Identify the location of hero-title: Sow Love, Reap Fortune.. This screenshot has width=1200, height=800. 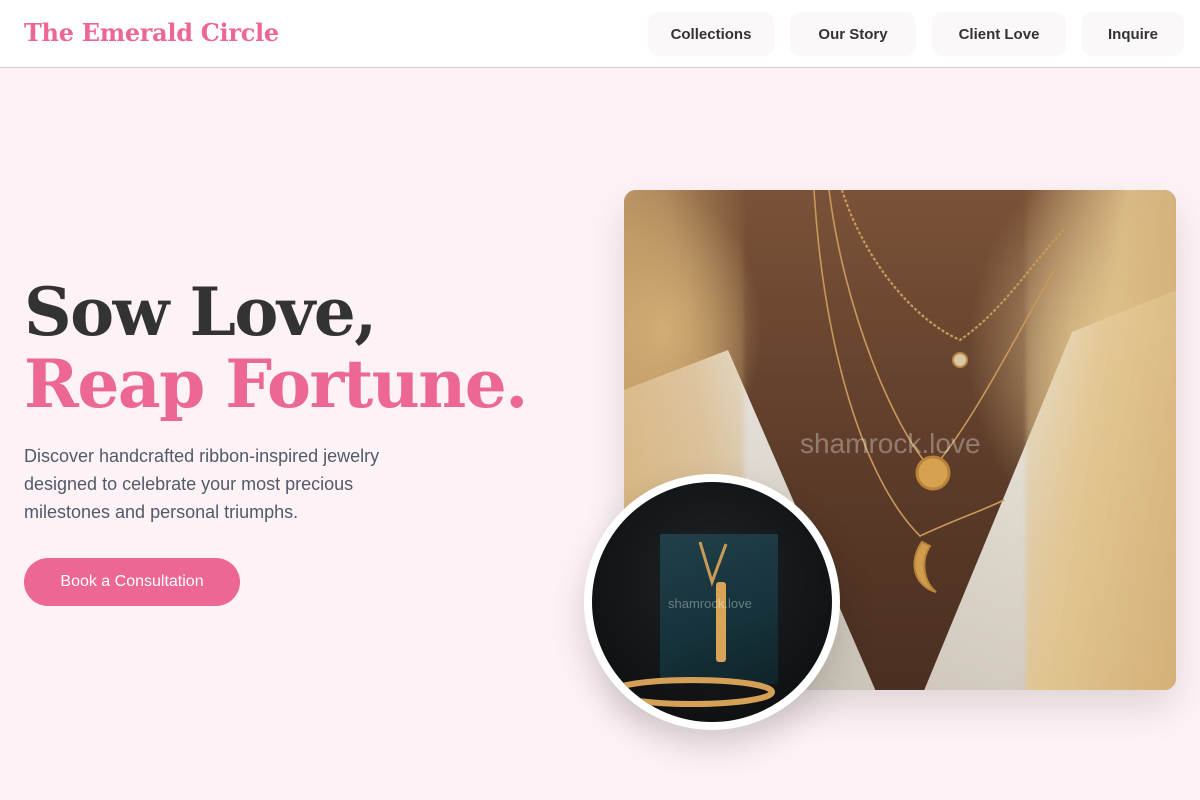
(276, 348).